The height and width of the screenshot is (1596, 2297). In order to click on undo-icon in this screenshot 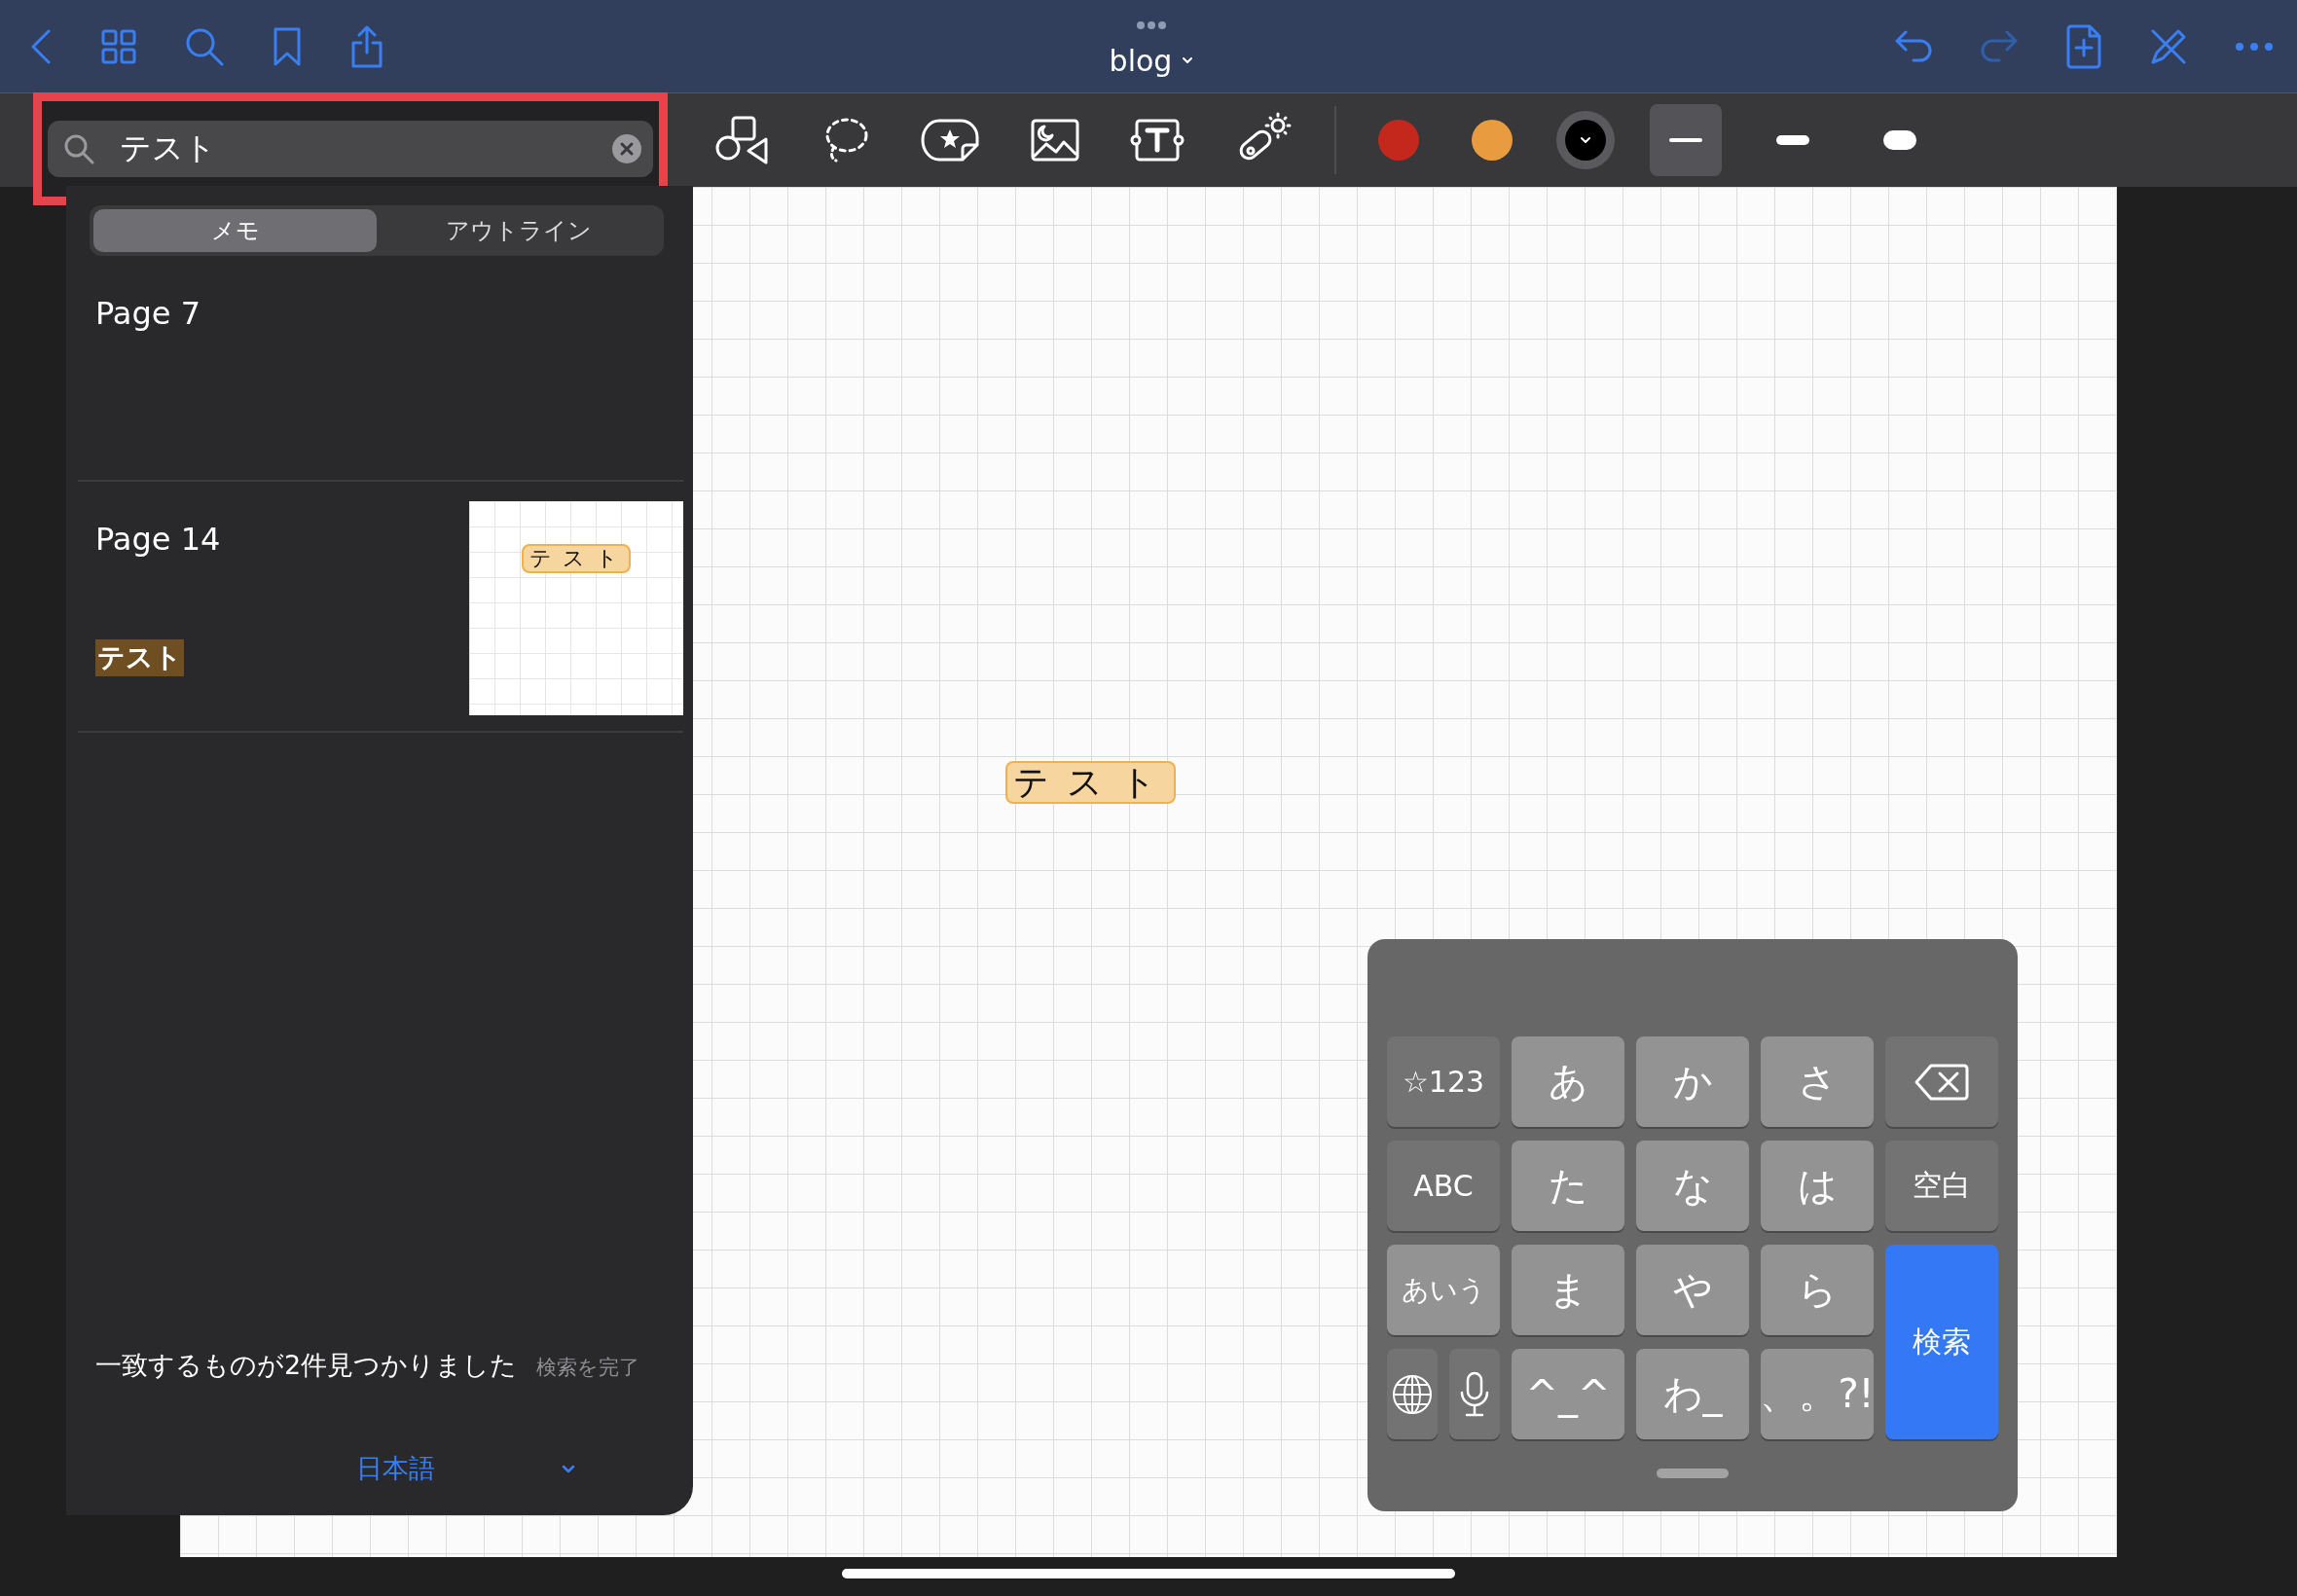, I will do `click(1914, 46)`.